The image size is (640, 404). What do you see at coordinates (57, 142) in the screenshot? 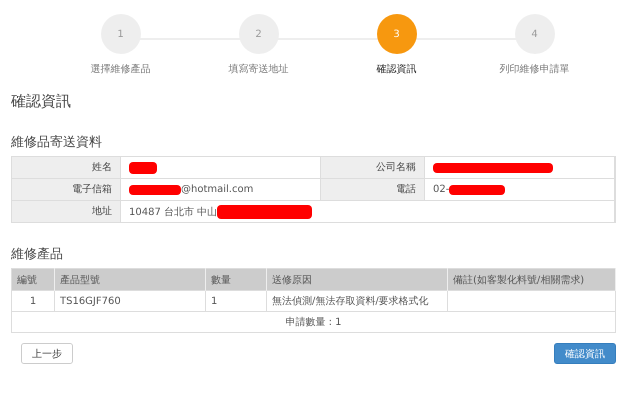
I see `section-title: 維修品寄送資料` at bounding box center [57, 142].